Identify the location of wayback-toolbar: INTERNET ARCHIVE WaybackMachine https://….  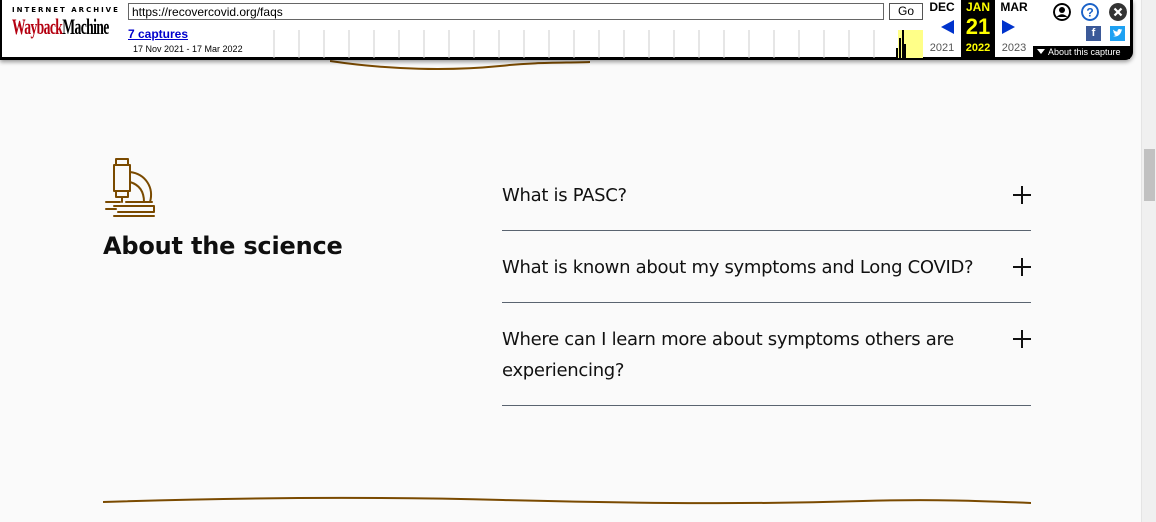
(566, 30).